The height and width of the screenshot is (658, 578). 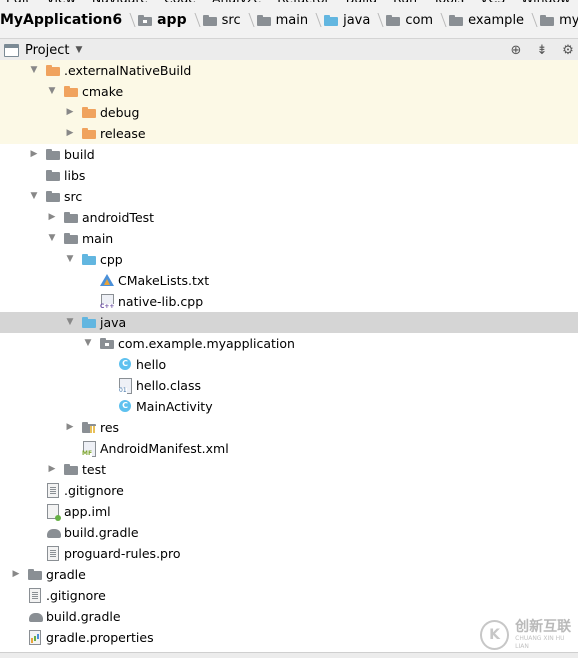 What do you see at coordinates (289, 364) in the screenshot?
I see `tree-item: Chello` at bounding box center [289, 364].